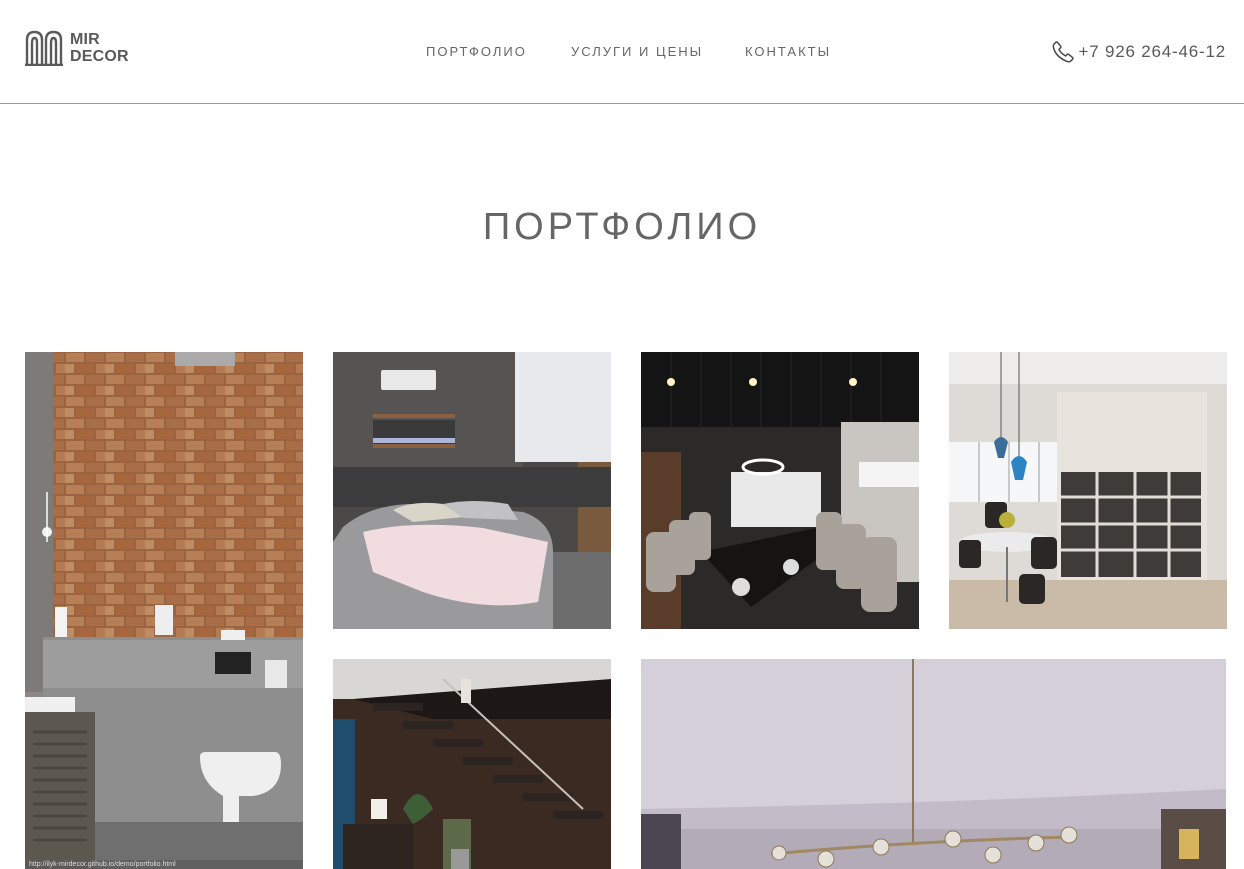 Image resolution: width=1244 pixels, height=869 pixels. What do you see at coordinates (637, 51) in the screenshot?
I see `nav-services-prices: УСЛУГИ И ЦЕНЫ` at bounding box center [637, 51].